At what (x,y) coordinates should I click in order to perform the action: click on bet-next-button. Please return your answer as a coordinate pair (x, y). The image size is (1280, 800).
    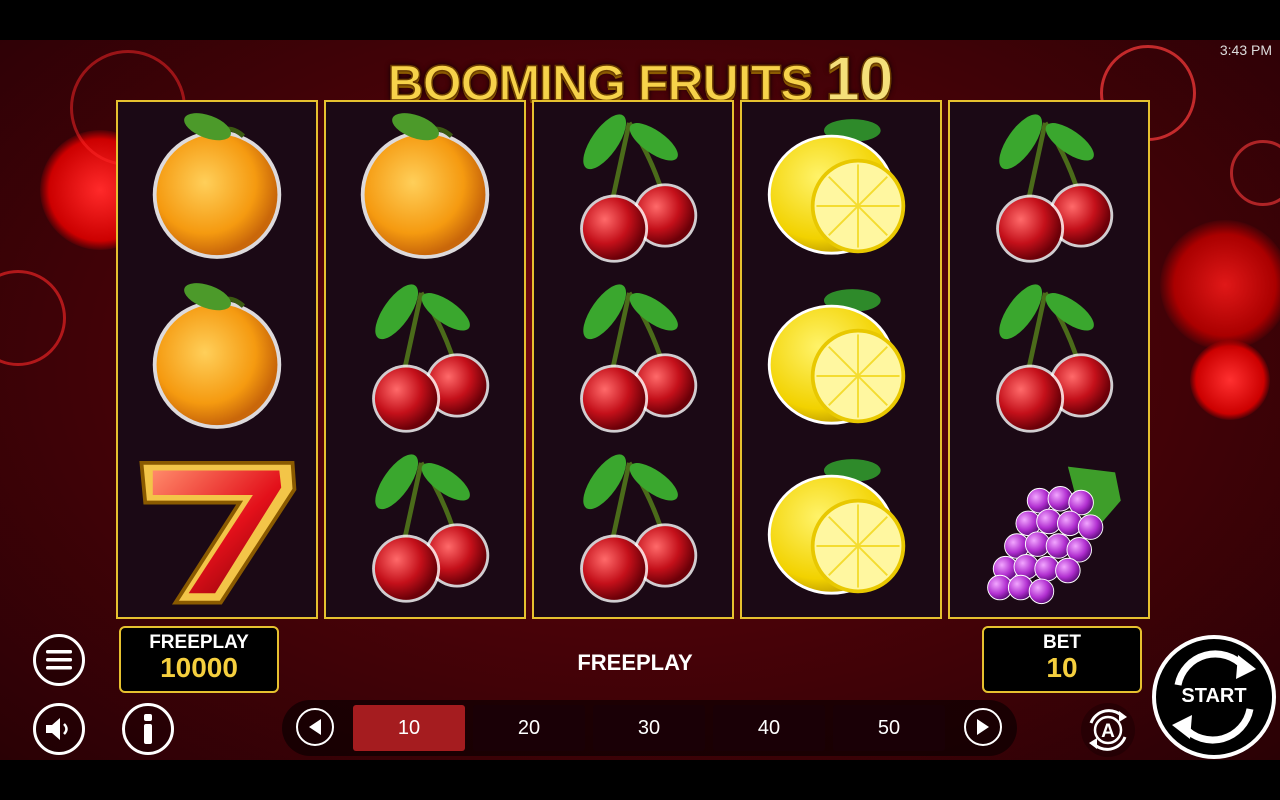
    Looking at the image, I should click on (983, 727).